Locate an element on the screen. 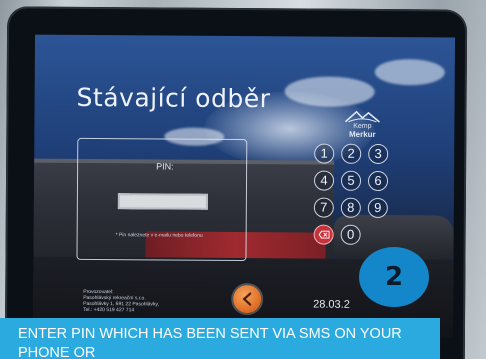 This screenshot has width=486, height=359. keypad-key-7: 7 is located at coordinates (323, 207).